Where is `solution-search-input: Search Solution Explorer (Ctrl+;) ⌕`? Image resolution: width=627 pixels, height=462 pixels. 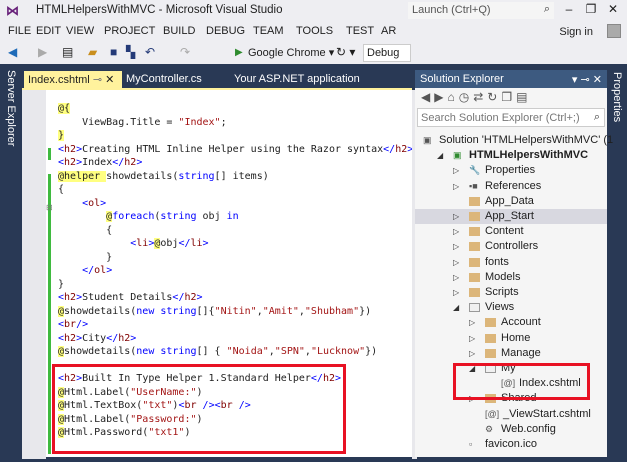 solution-search-input: Search Solution Explorer (Ctrl+;) ⌕ is located at coordinates (511, 117).